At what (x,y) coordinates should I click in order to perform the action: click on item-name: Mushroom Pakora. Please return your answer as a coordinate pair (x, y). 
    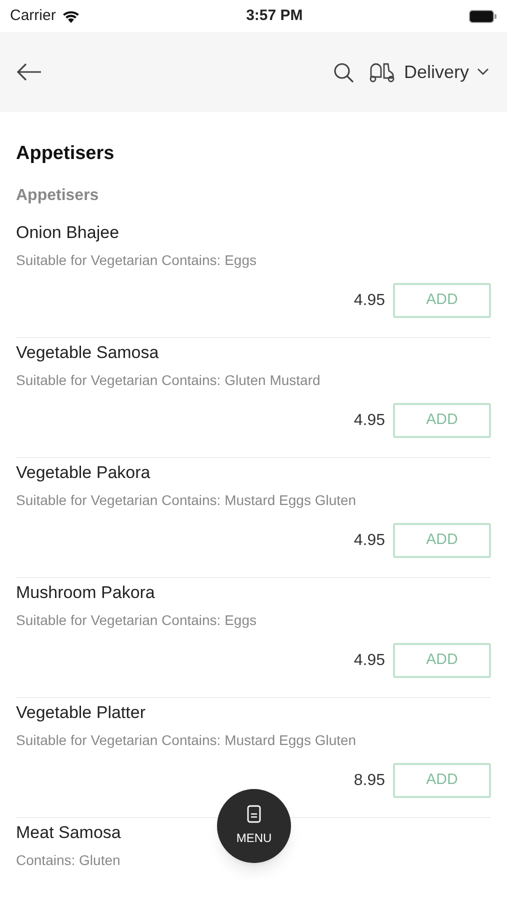
    Looking at the image, I should click on (85, 592).